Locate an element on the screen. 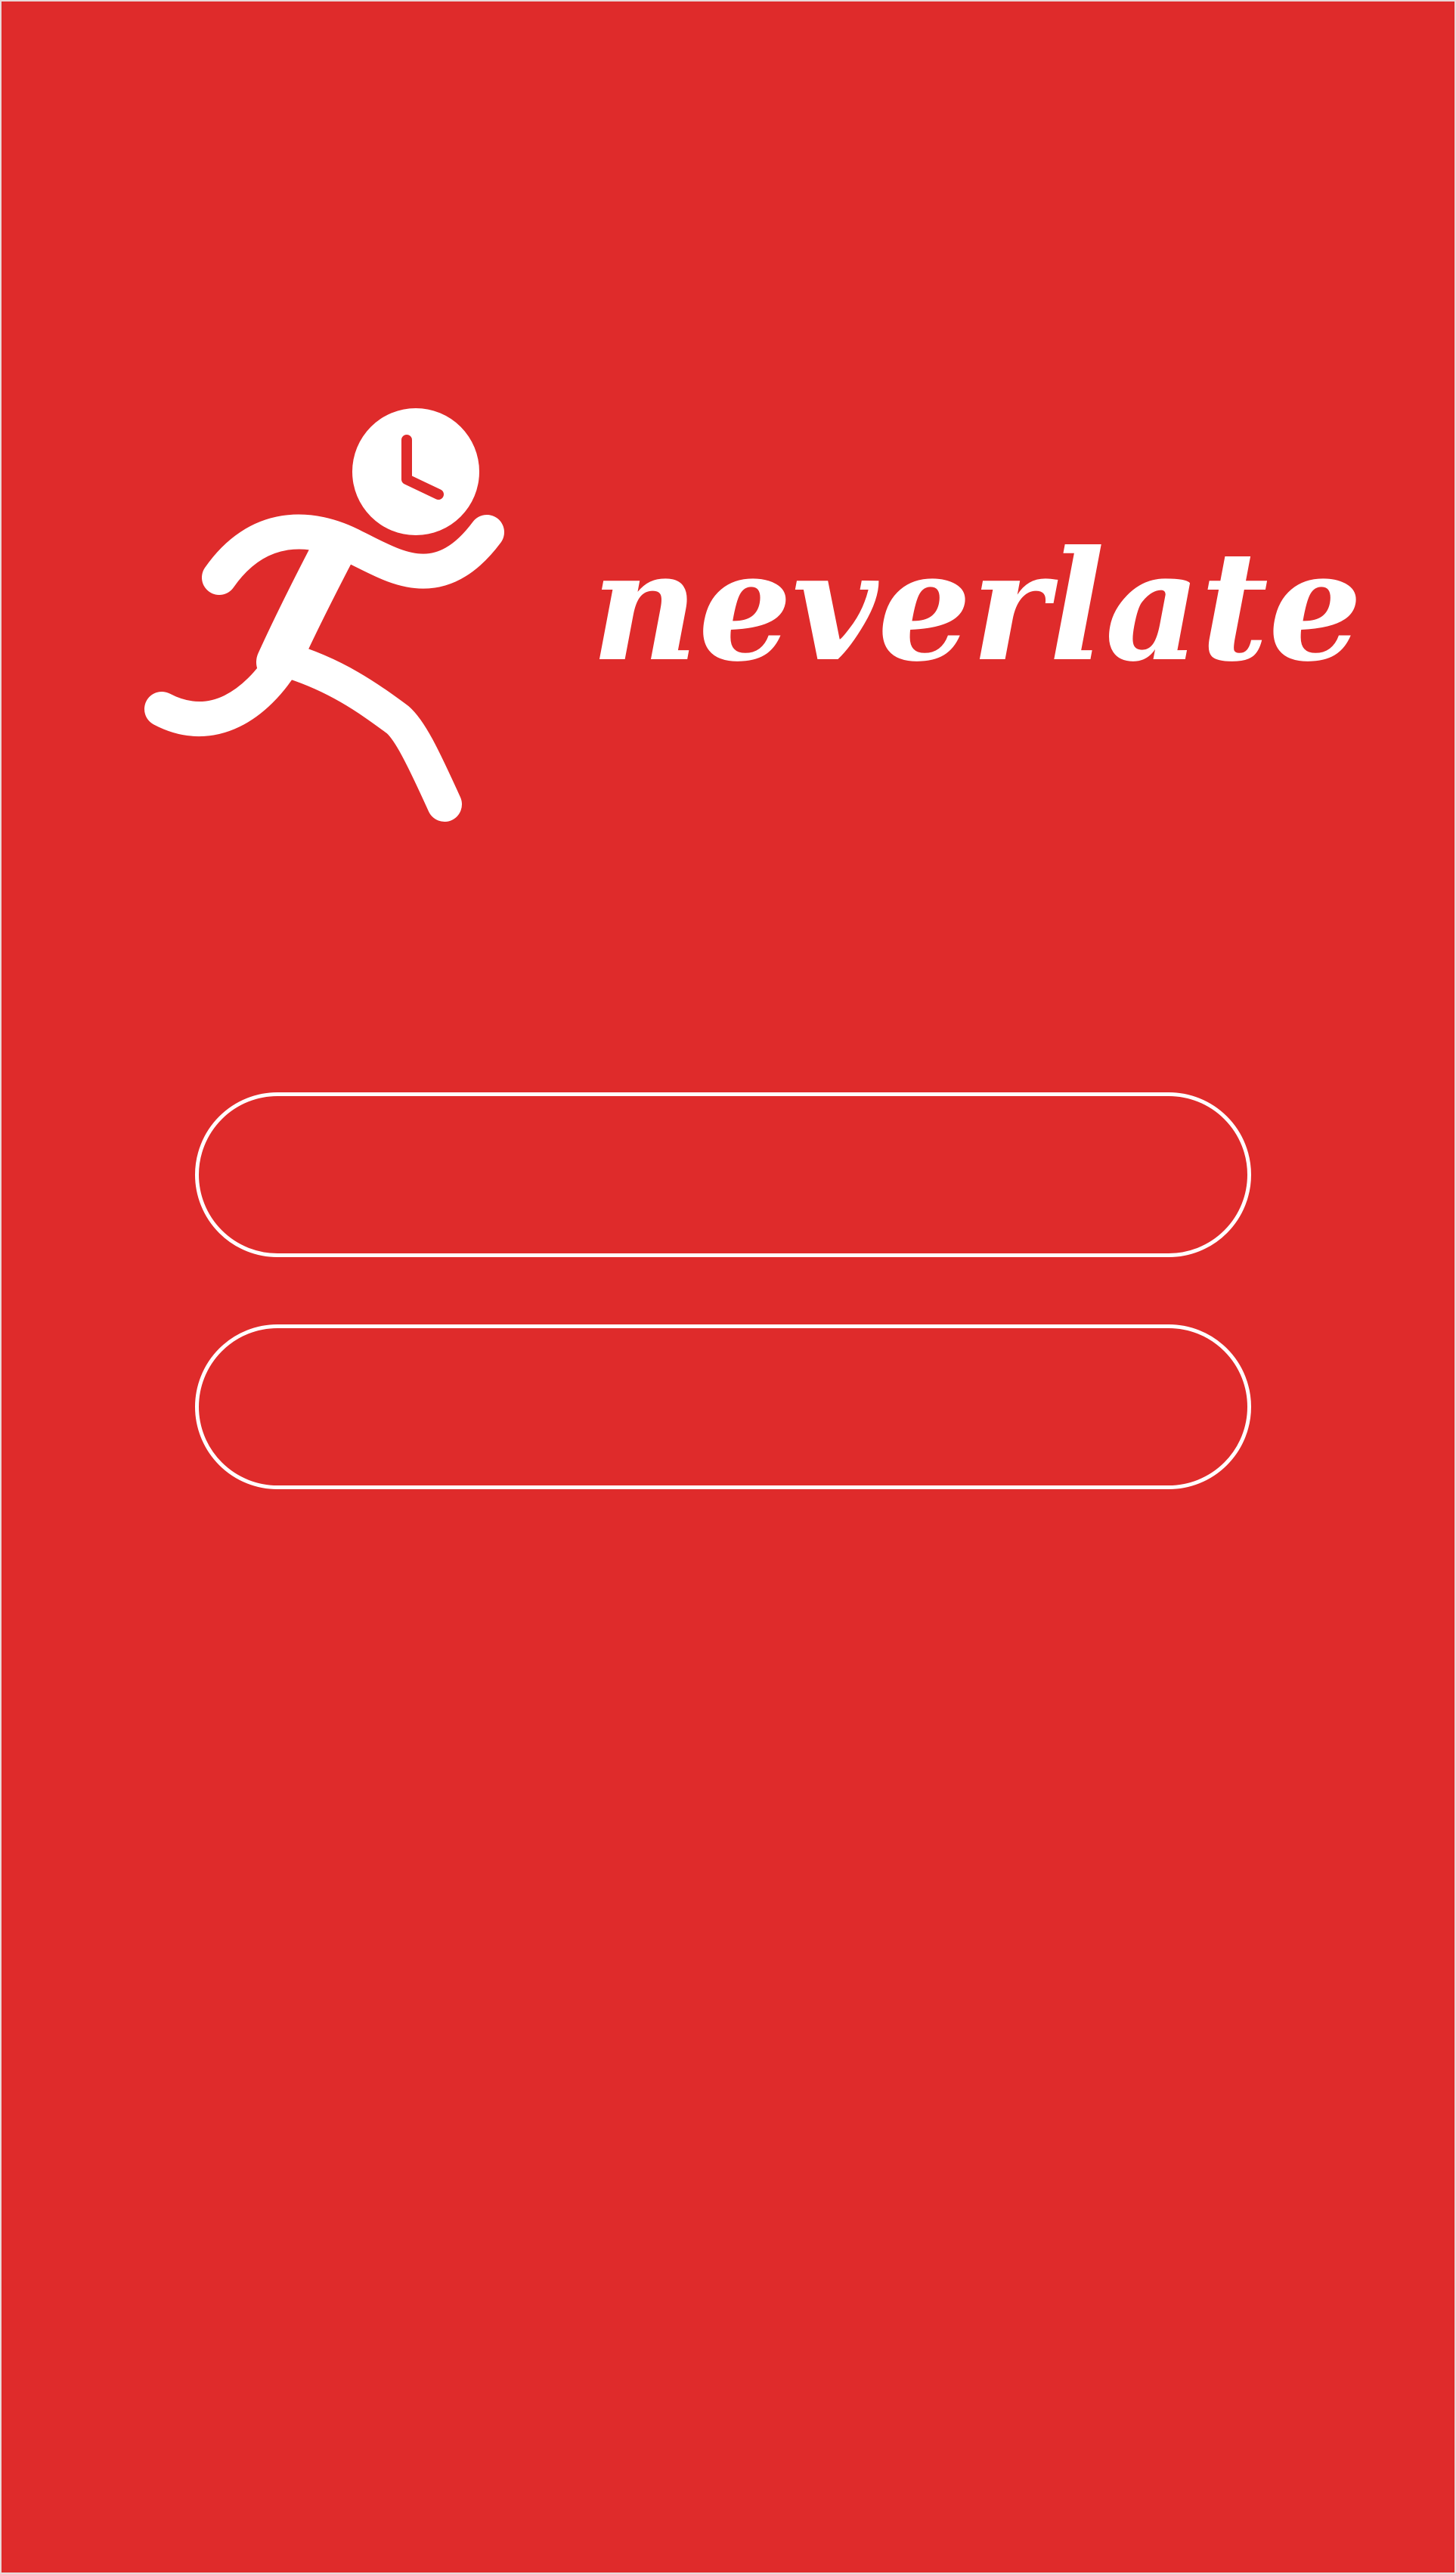 This screenshot has height=2574, width=1456. brand-name: neverlate is located at coordinates (976, 606).